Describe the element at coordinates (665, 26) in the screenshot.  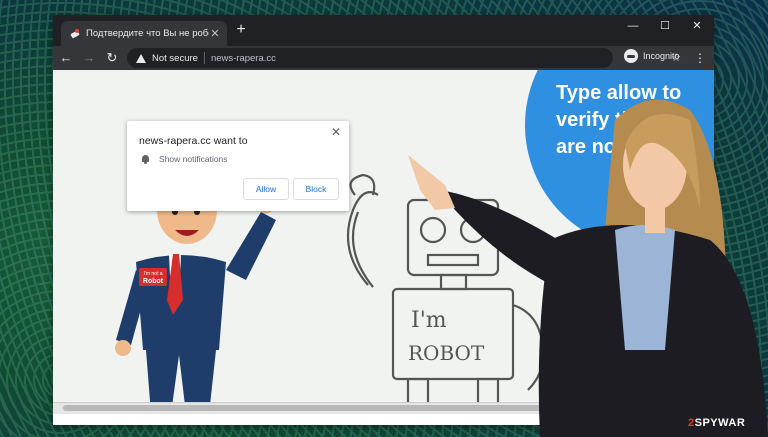
I see `maximize-button: ☐` at that location.